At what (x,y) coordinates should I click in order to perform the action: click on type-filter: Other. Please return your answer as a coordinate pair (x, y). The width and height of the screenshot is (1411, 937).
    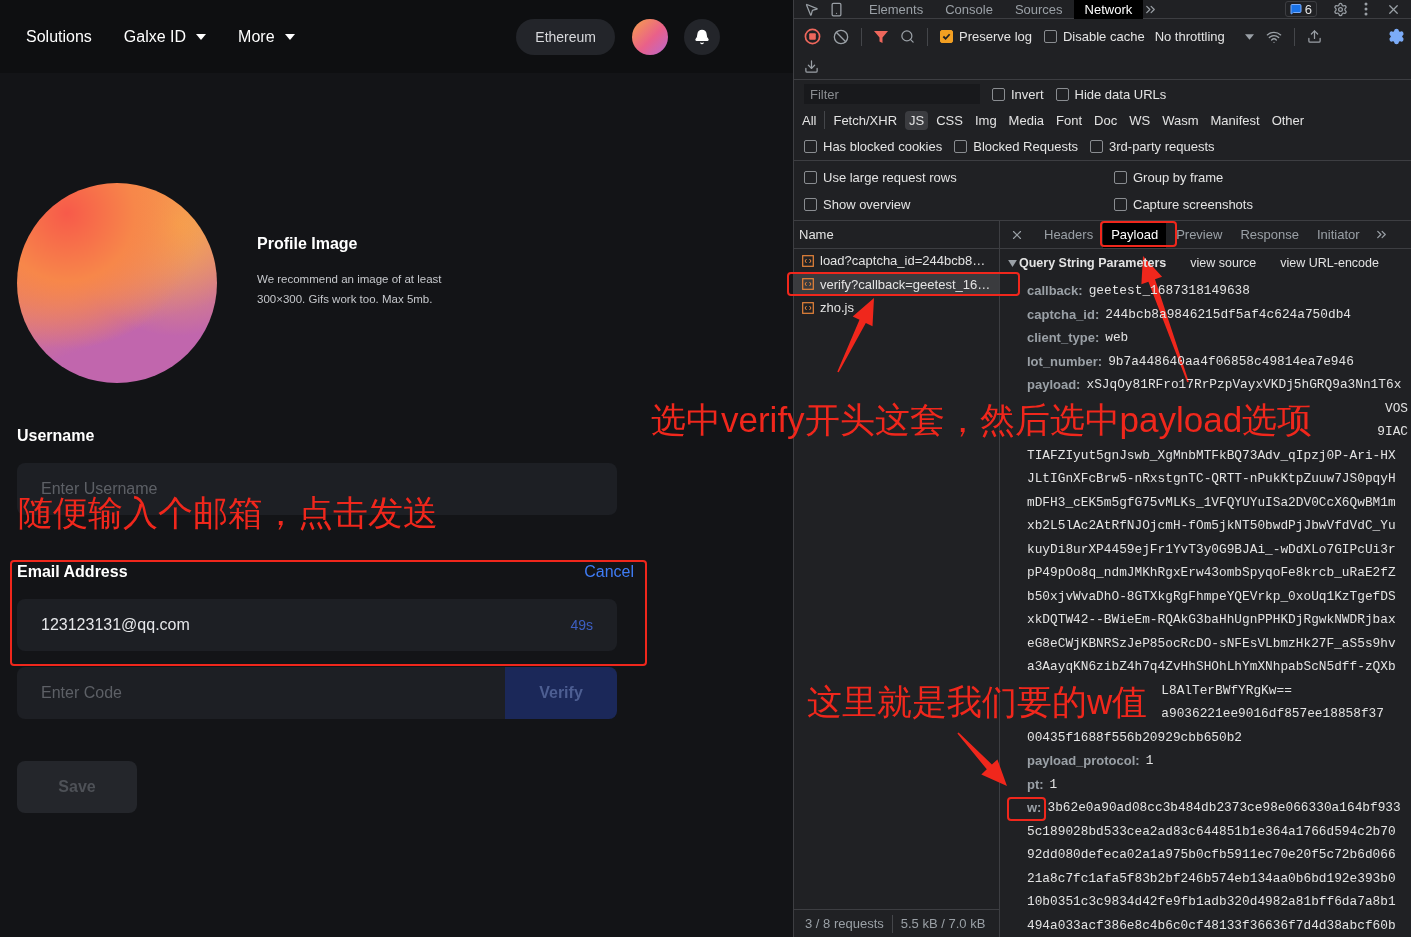
    Looking at the image, I should click on (1288, 120).